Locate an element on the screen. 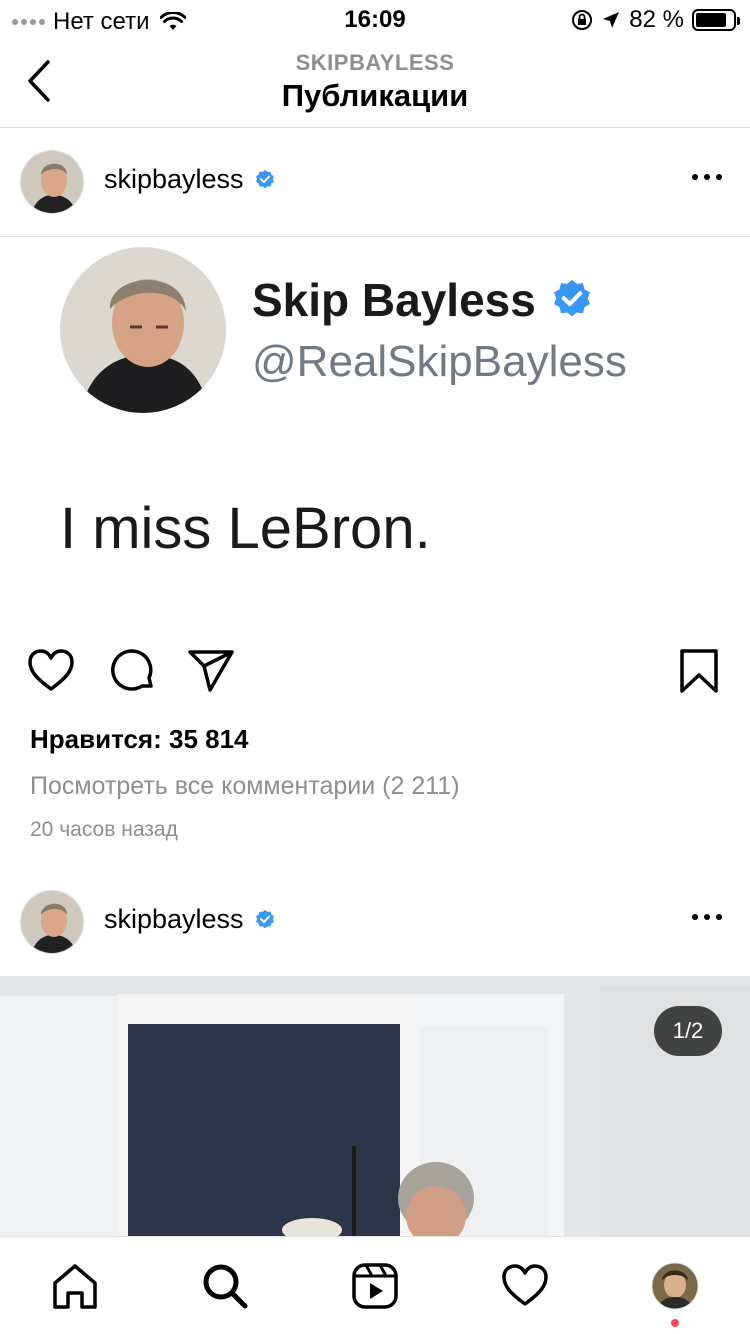 The image size is (750, 1334). profile-avatar is located at coordinates (675, 1286).